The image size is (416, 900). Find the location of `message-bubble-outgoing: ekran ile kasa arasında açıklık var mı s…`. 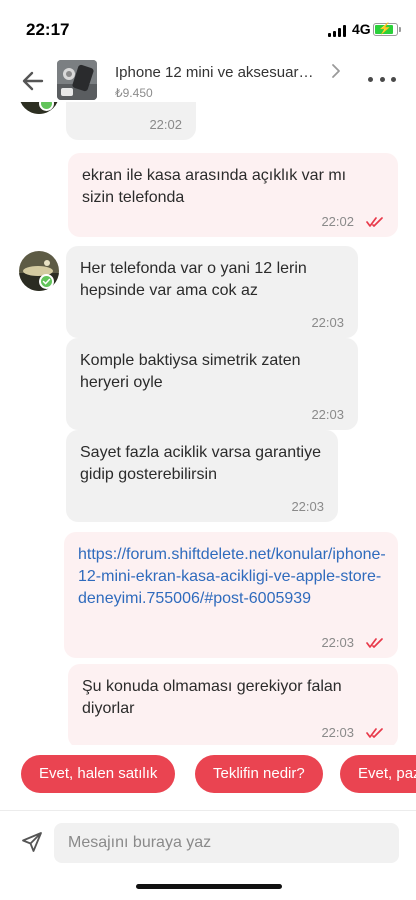

message-bubble-outgoing: ekran ile kasa arasında açıklık var mı s… is located at coordinates (233, 195).